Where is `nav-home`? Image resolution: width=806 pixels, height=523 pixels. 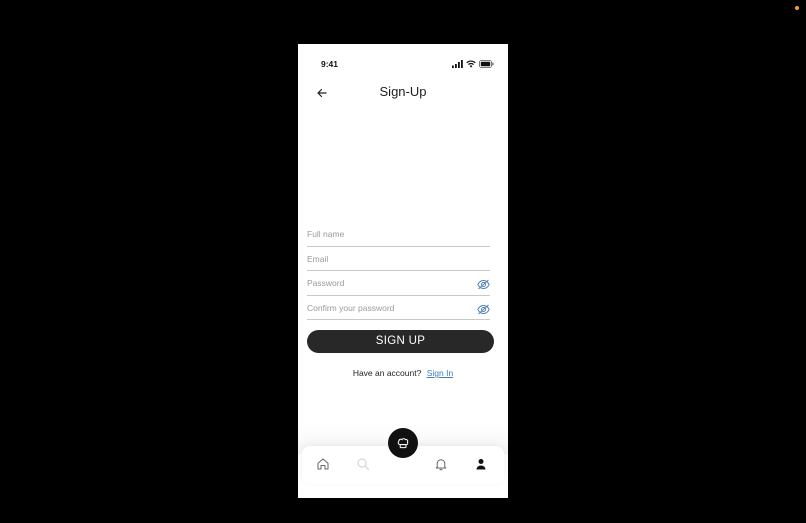
nav-home is located at coordinates (323, 464).